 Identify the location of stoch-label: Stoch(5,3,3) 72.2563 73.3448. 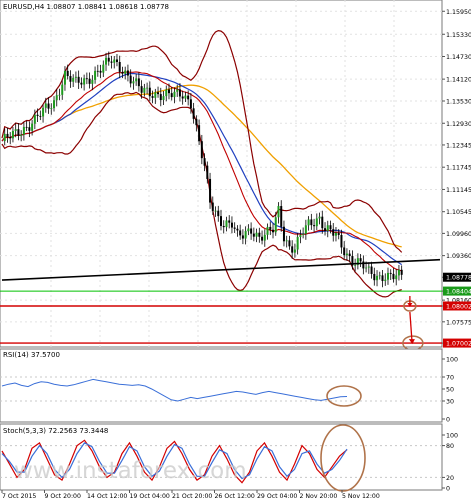
(55, 431).